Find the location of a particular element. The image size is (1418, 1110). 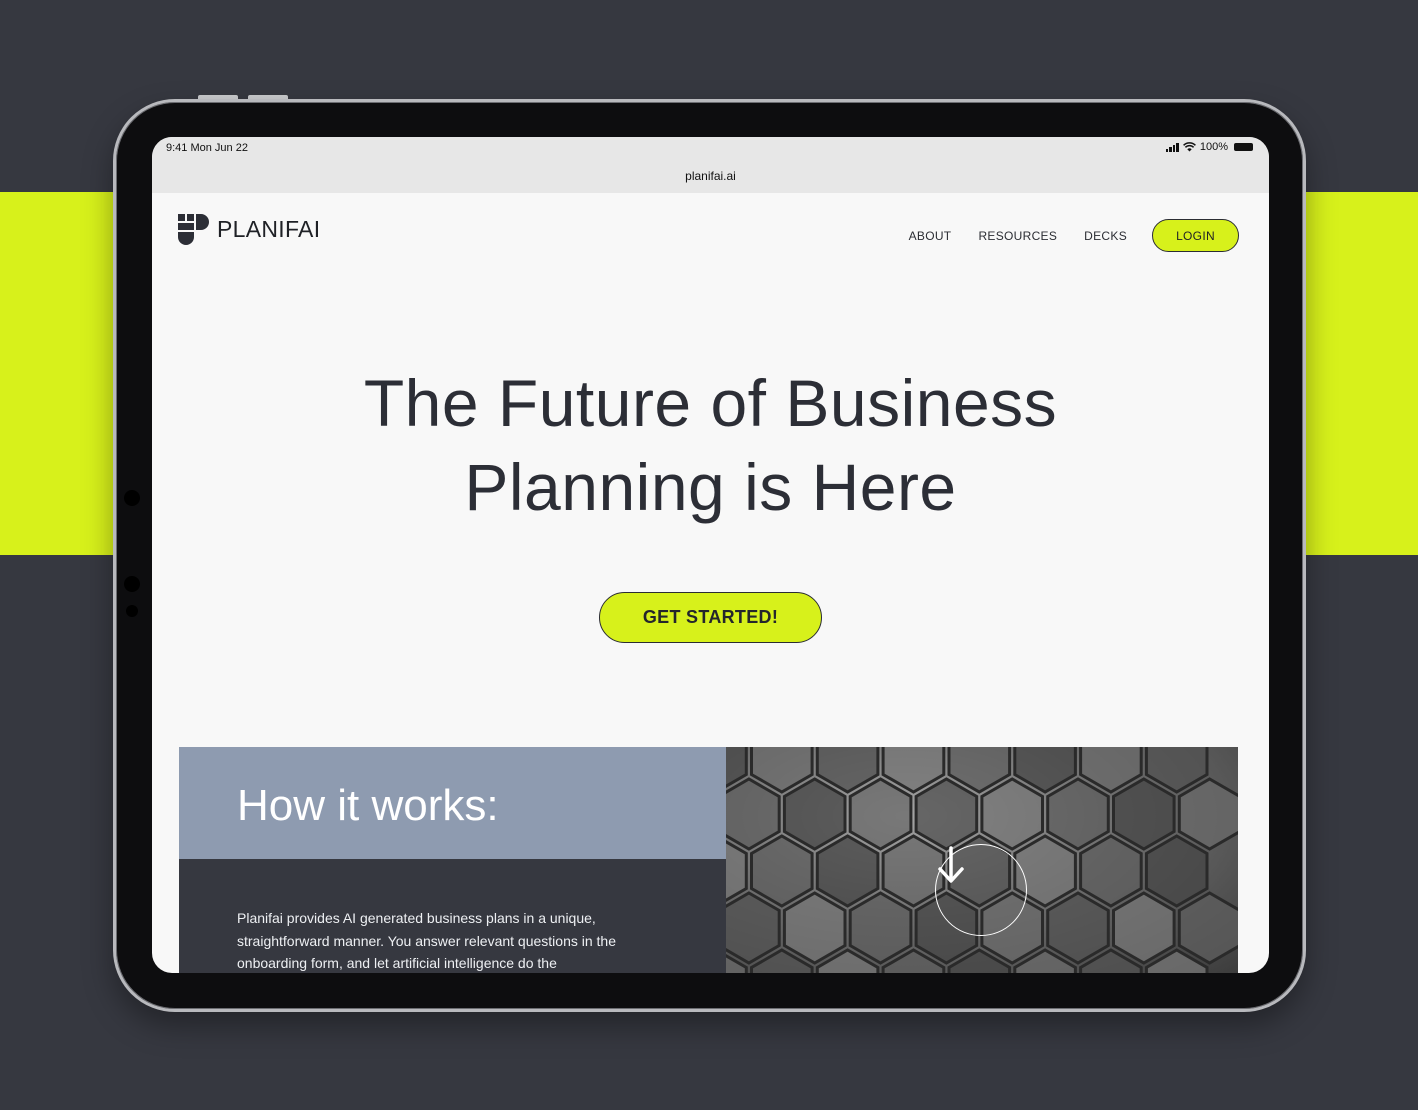

login-button: LOGIN is located at coordinates (1195, 235).